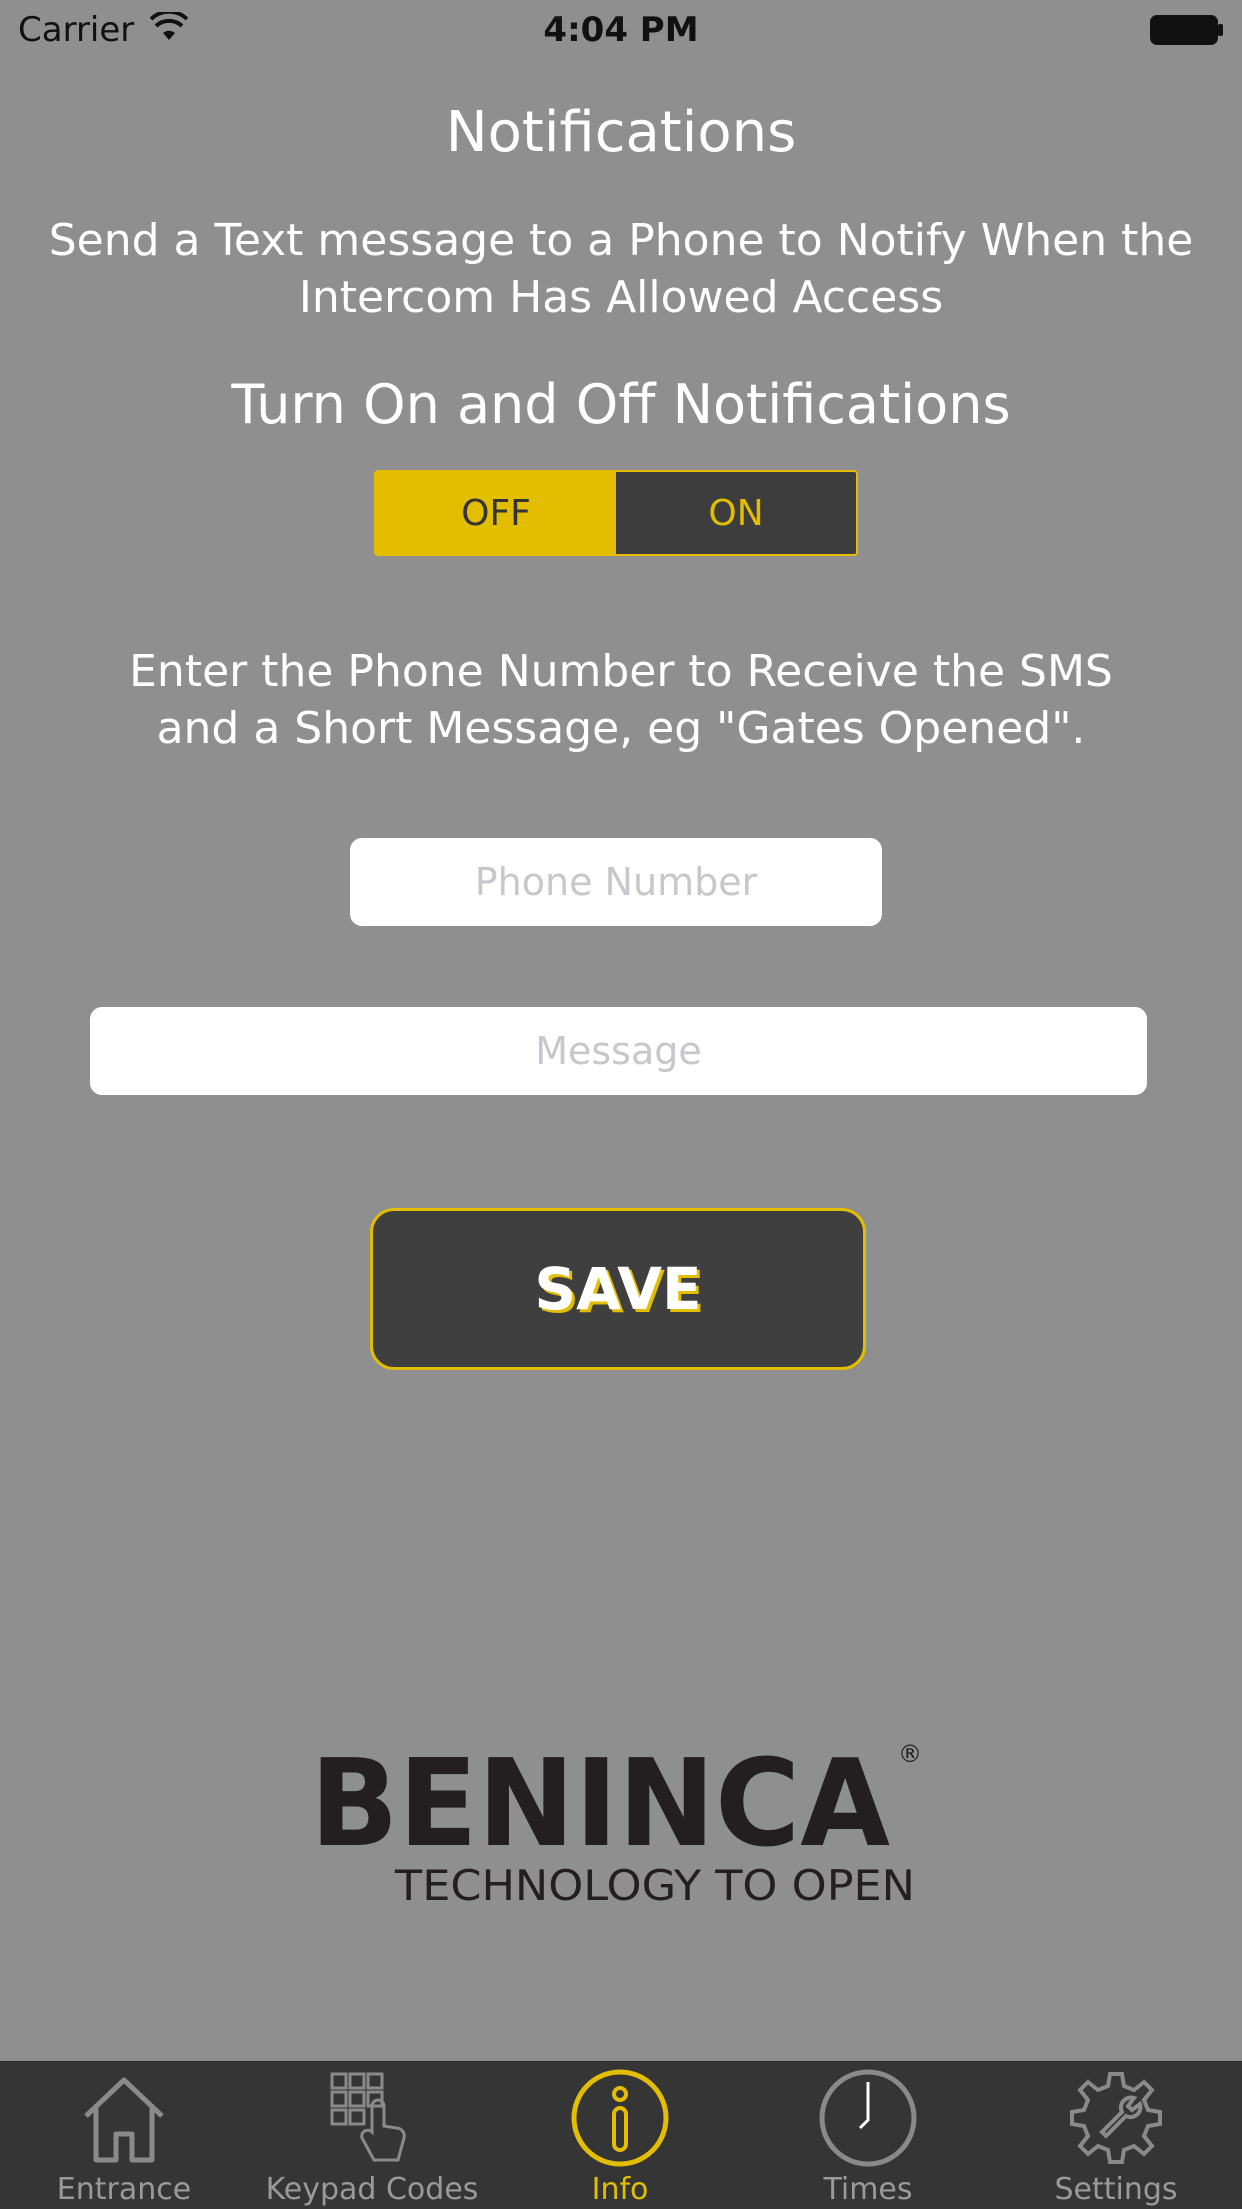  I want to click on save-label: SAVE, so click(618, 1289).